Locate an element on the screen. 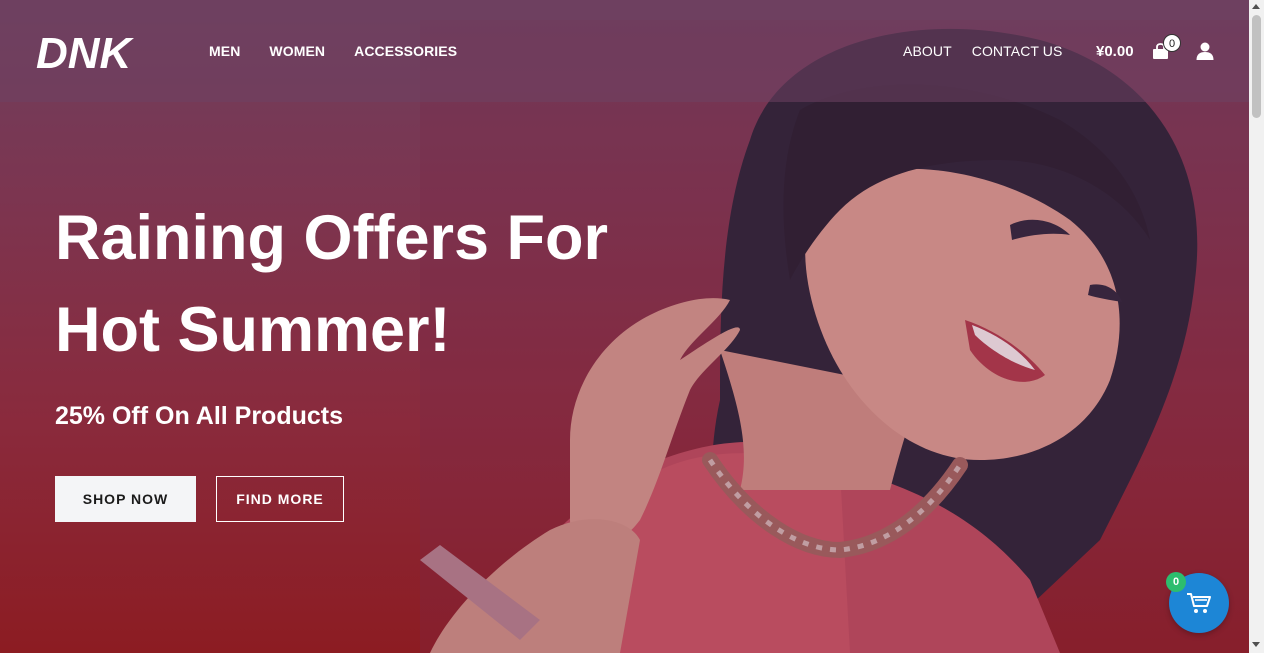 The height and width of the screenshot is (653, 1264). hero-subheading: 25% Off On All Products is located at coordinates (199, 416).